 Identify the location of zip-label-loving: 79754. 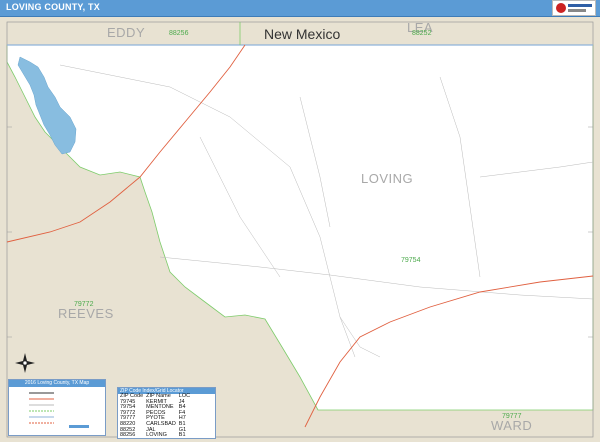
(411, 260).